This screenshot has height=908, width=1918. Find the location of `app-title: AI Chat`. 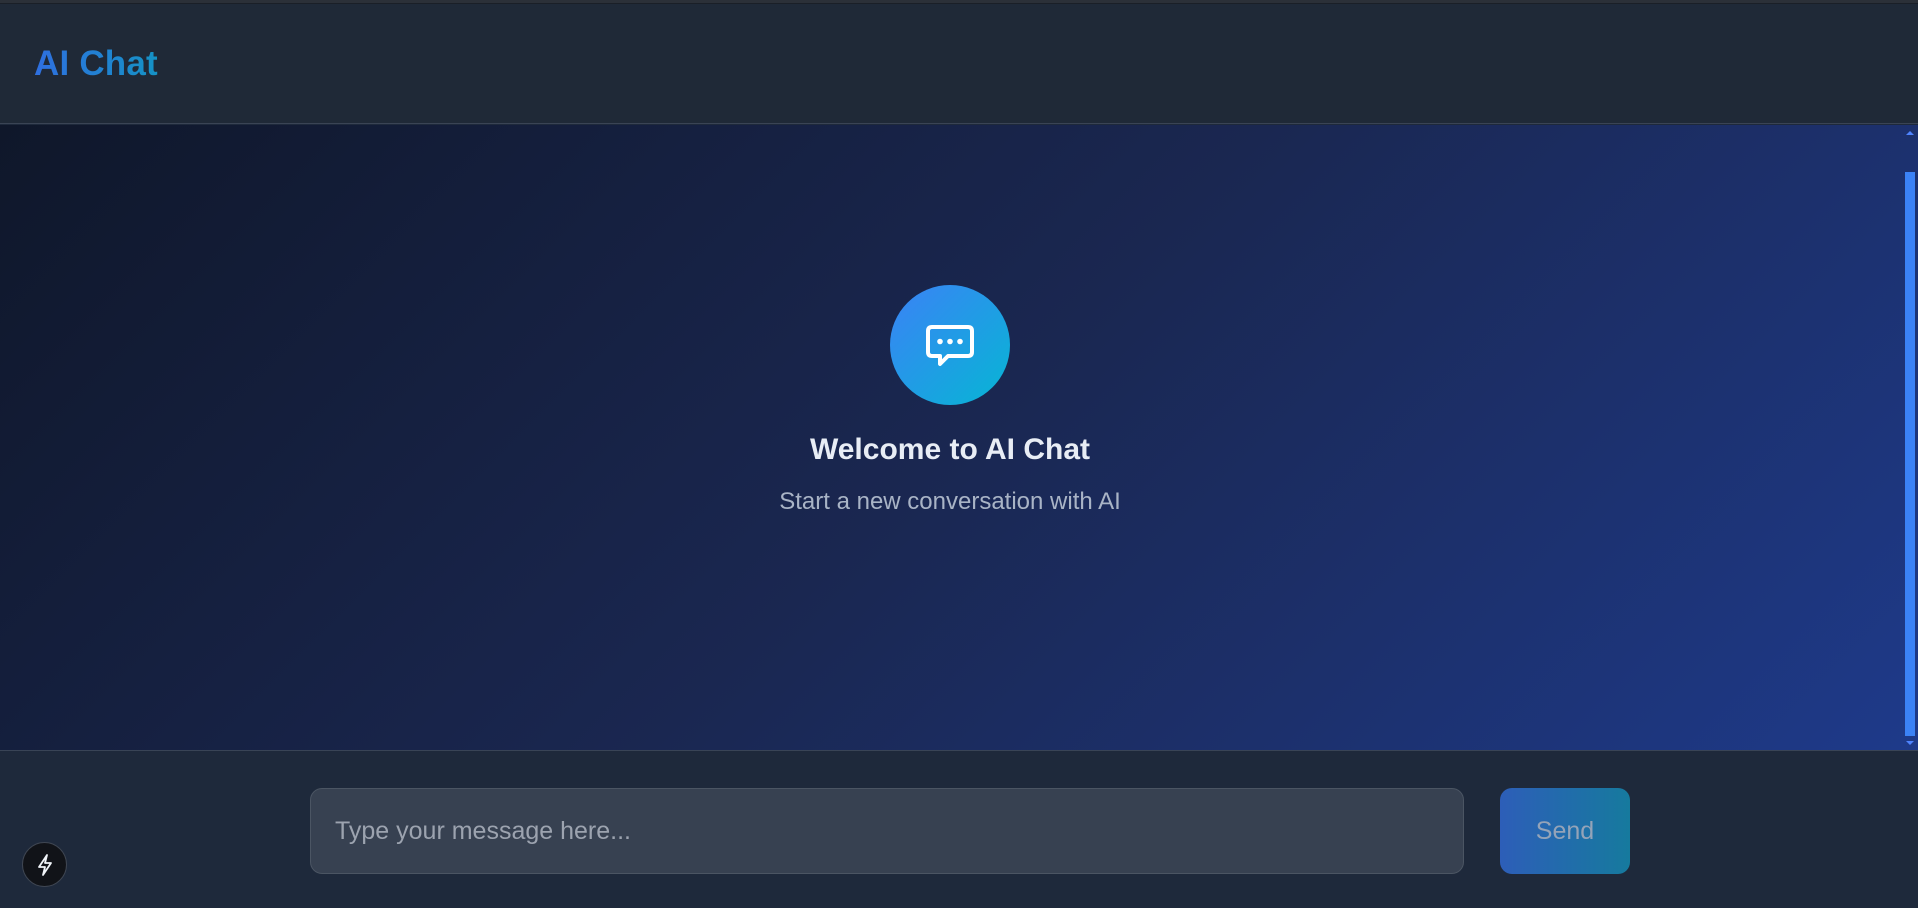

app-title: AI Chat is located at coordinates (96, 63).